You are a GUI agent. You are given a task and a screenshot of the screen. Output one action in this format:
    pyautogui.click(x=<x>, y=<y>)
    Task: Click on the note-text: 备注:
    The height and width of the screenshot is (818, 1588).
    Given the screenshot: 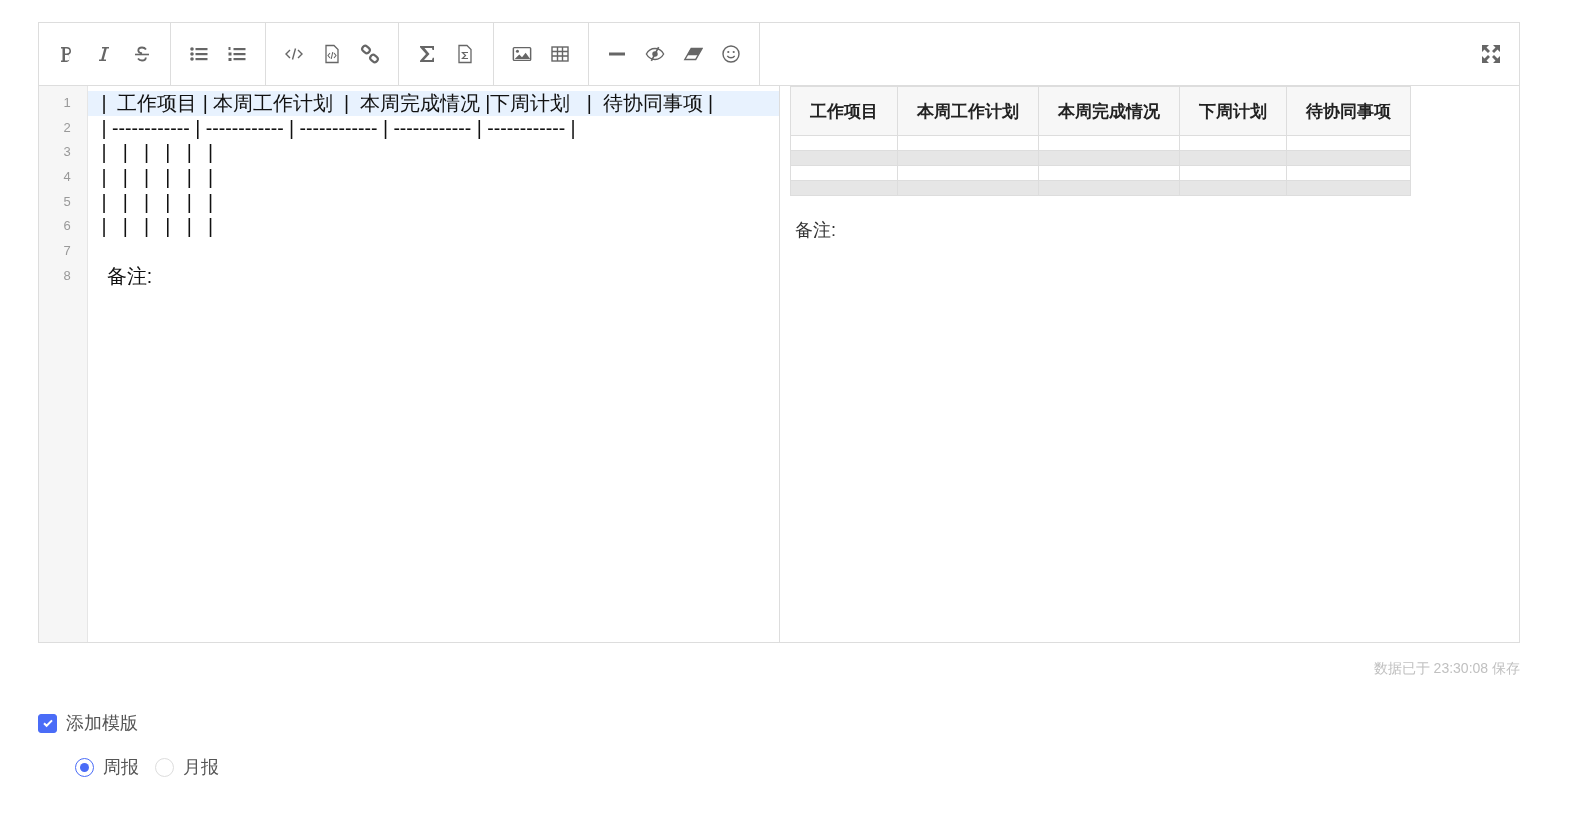 What is the action you would take?
    pyautogui.click(x=816, y=230)
    